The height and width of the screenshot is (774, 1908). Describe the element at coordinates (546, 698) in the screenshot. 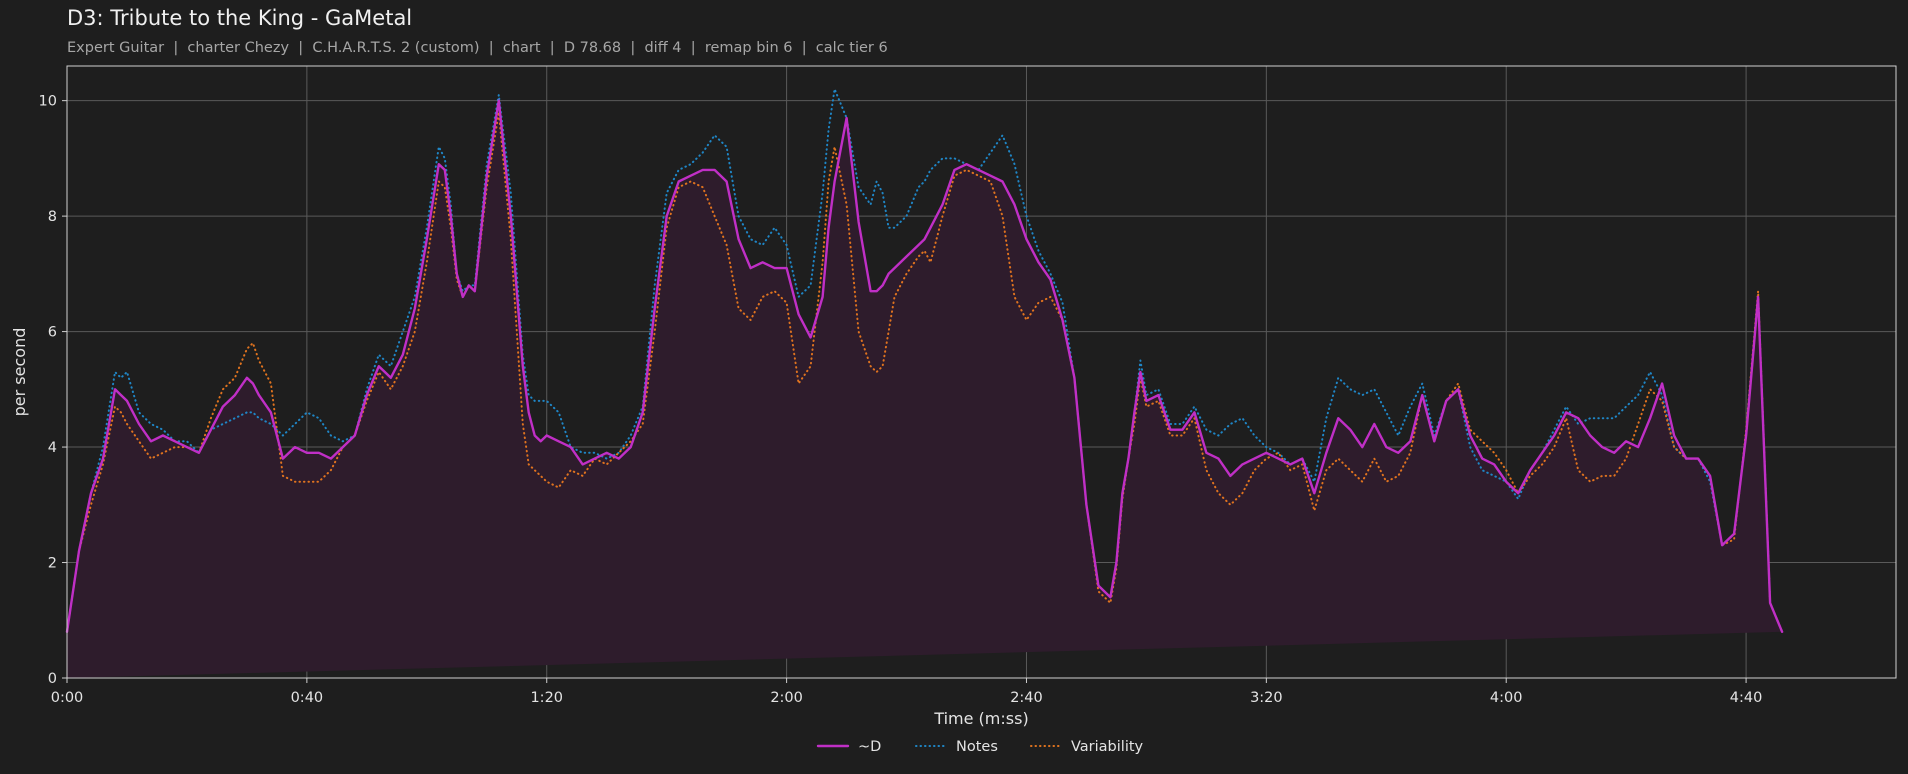

I see `x-tick-label: 1:20` at that location.